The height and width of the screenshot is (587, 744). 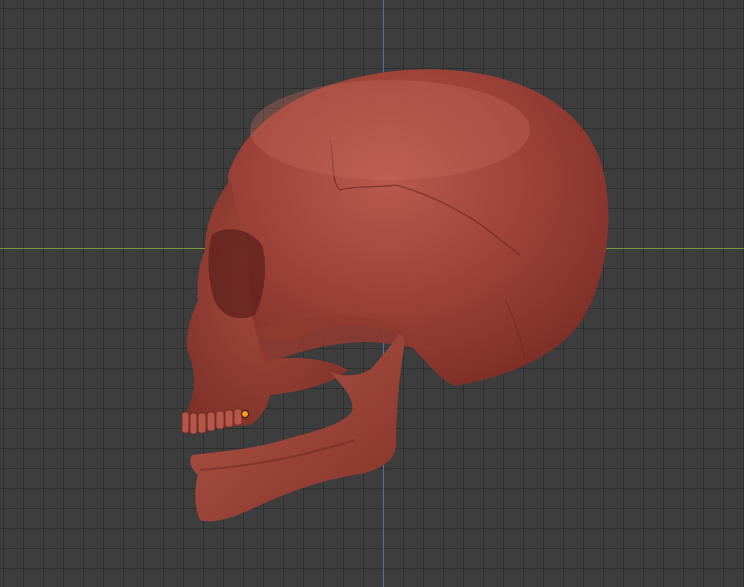 What do you see at coordinates (390, 130) in the screenshot?
I see `cranium-highlight` at bounding box center [390, 130].